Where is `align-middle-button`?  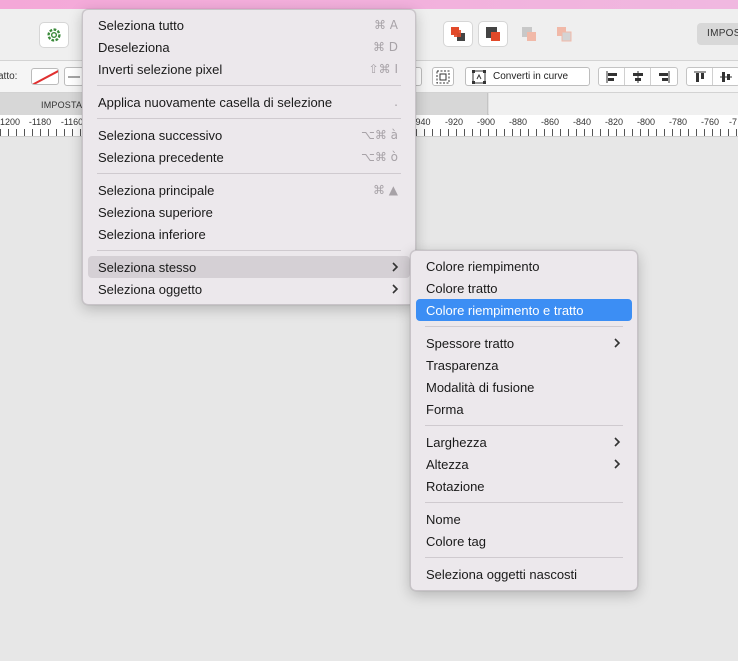 align-middle-button is located at coordinates (725, 76).